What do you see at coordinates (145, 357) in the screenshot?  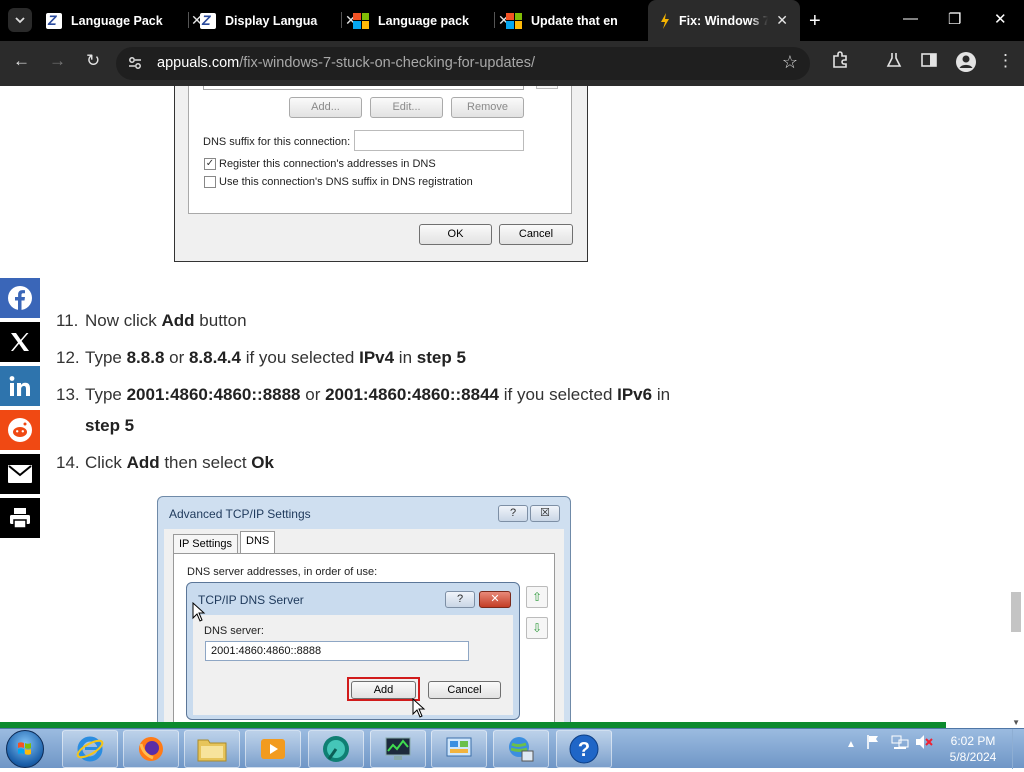 I see `emphasis-text: 8.8.8` at bounding box center [145, 357].